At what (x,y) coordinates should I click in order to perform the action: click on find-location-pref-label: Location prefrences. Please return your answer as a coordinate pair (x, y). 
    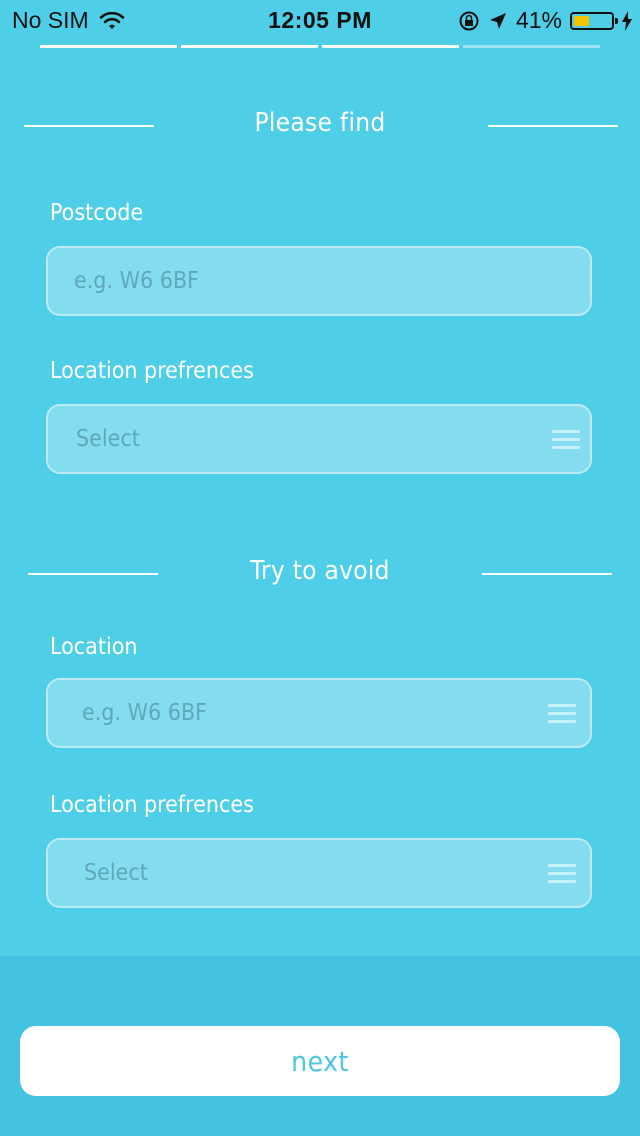
    Looking at the image, I should click on (152, 371).